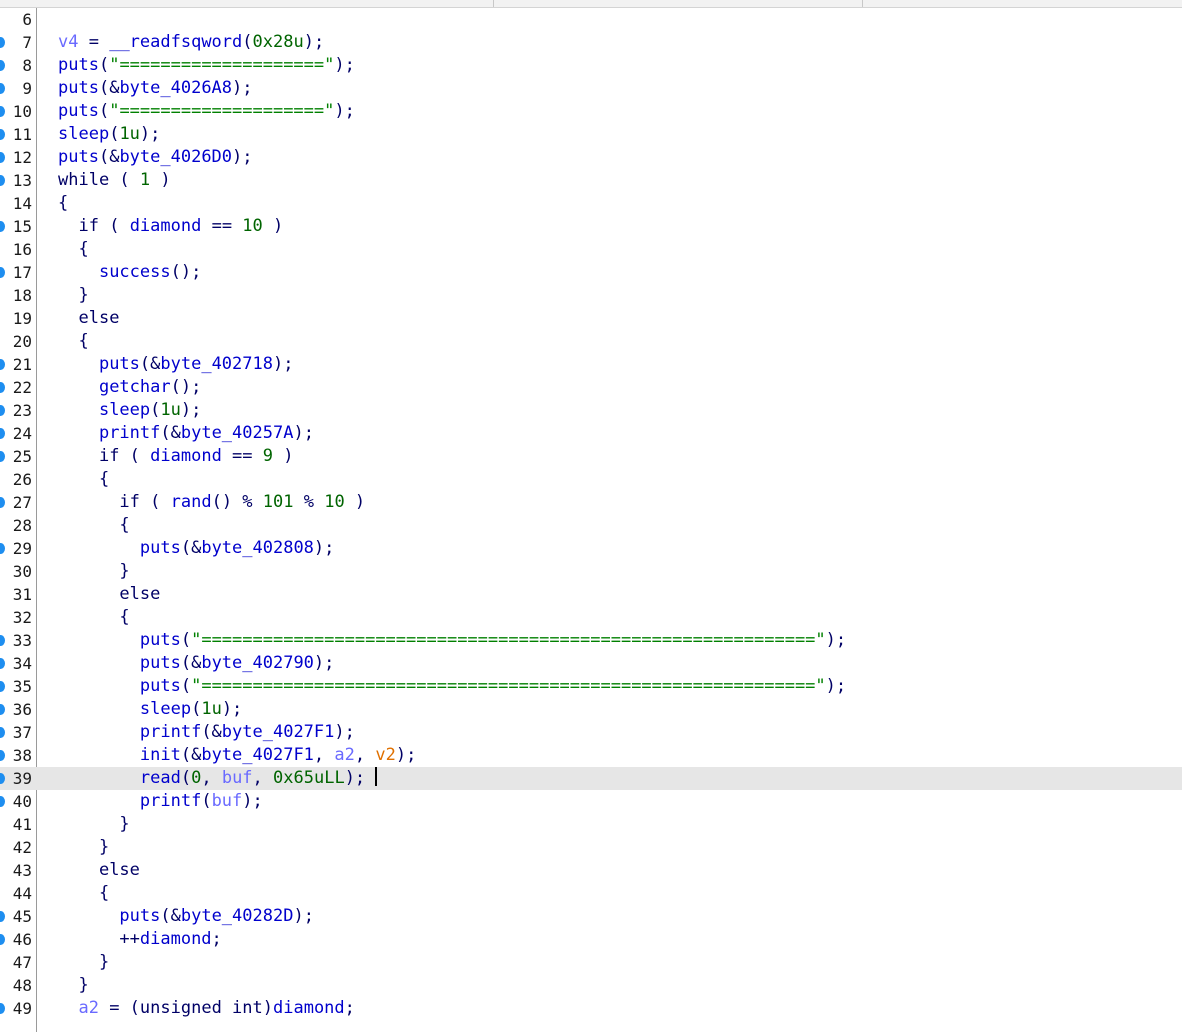  What do you see at coordinates (129, 387) in the screenshot?
I see `code-text: getchar();` at bounding box center [129, 387].